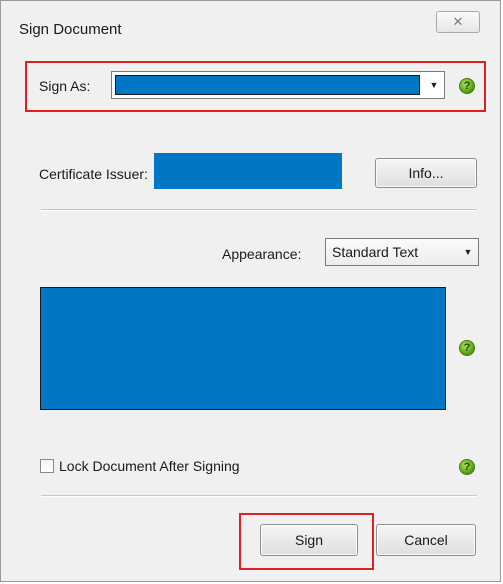  I want to click on title-bar: Sign Document ✕, so click(250, 25).